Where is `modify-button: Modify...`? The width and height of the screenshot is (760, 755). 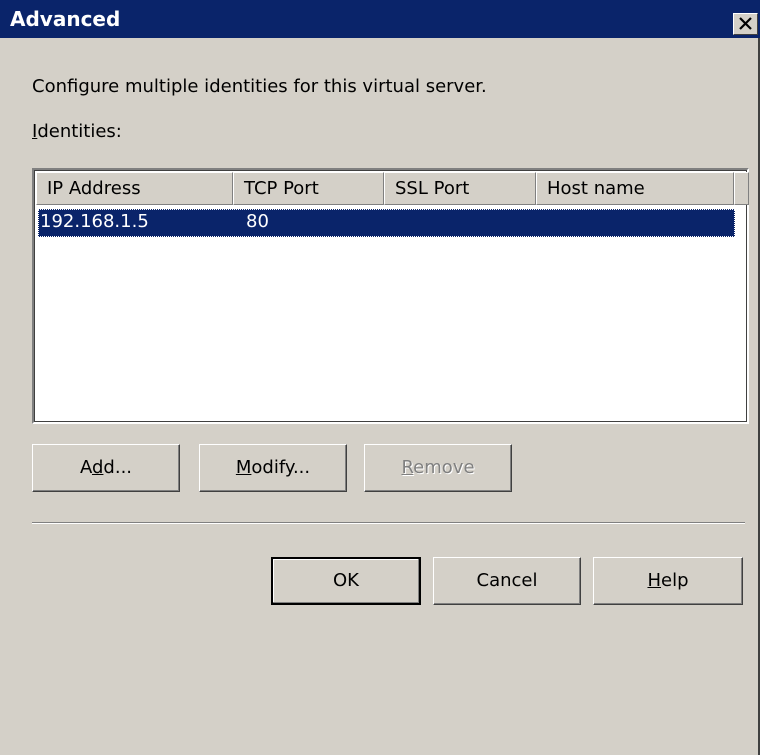 modify-button: Modify... is located at coordinates (273, 468).